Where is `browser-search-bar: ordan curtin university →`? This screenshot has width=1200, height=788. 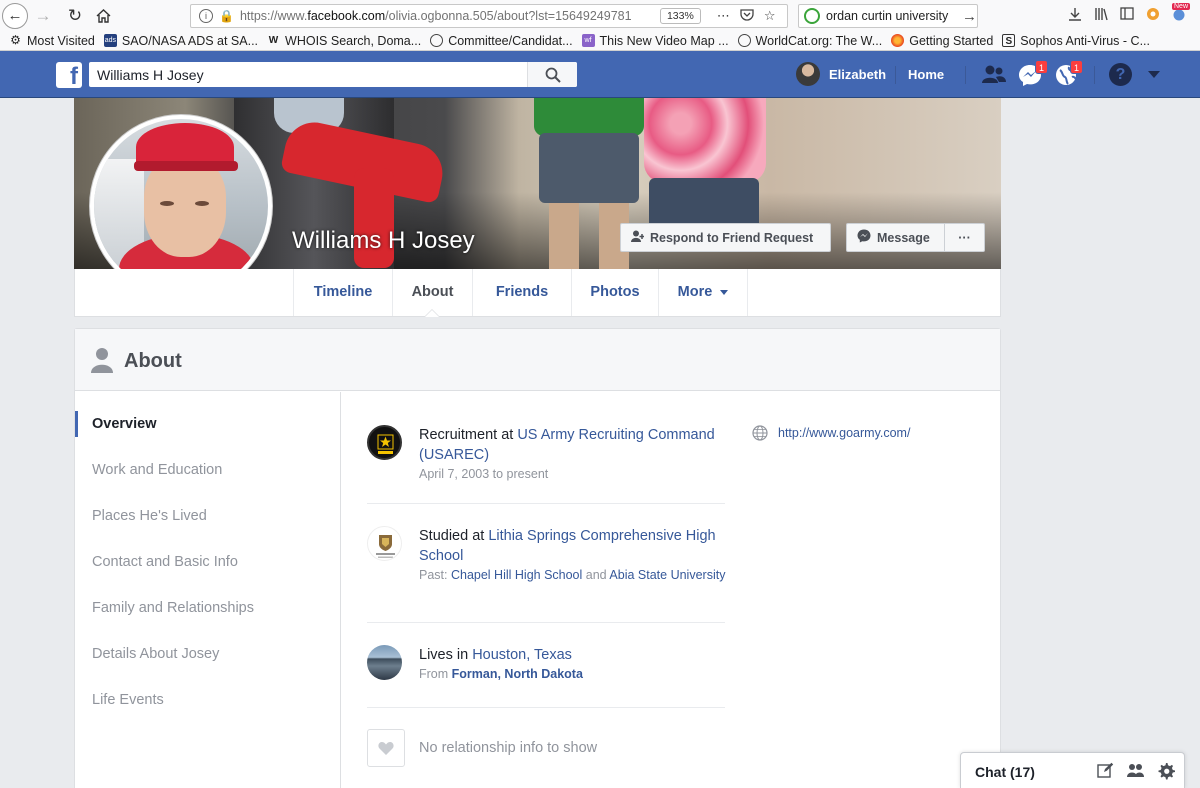 browser-search-bar: ordan curtin university → is located at coordinates (888, 16).